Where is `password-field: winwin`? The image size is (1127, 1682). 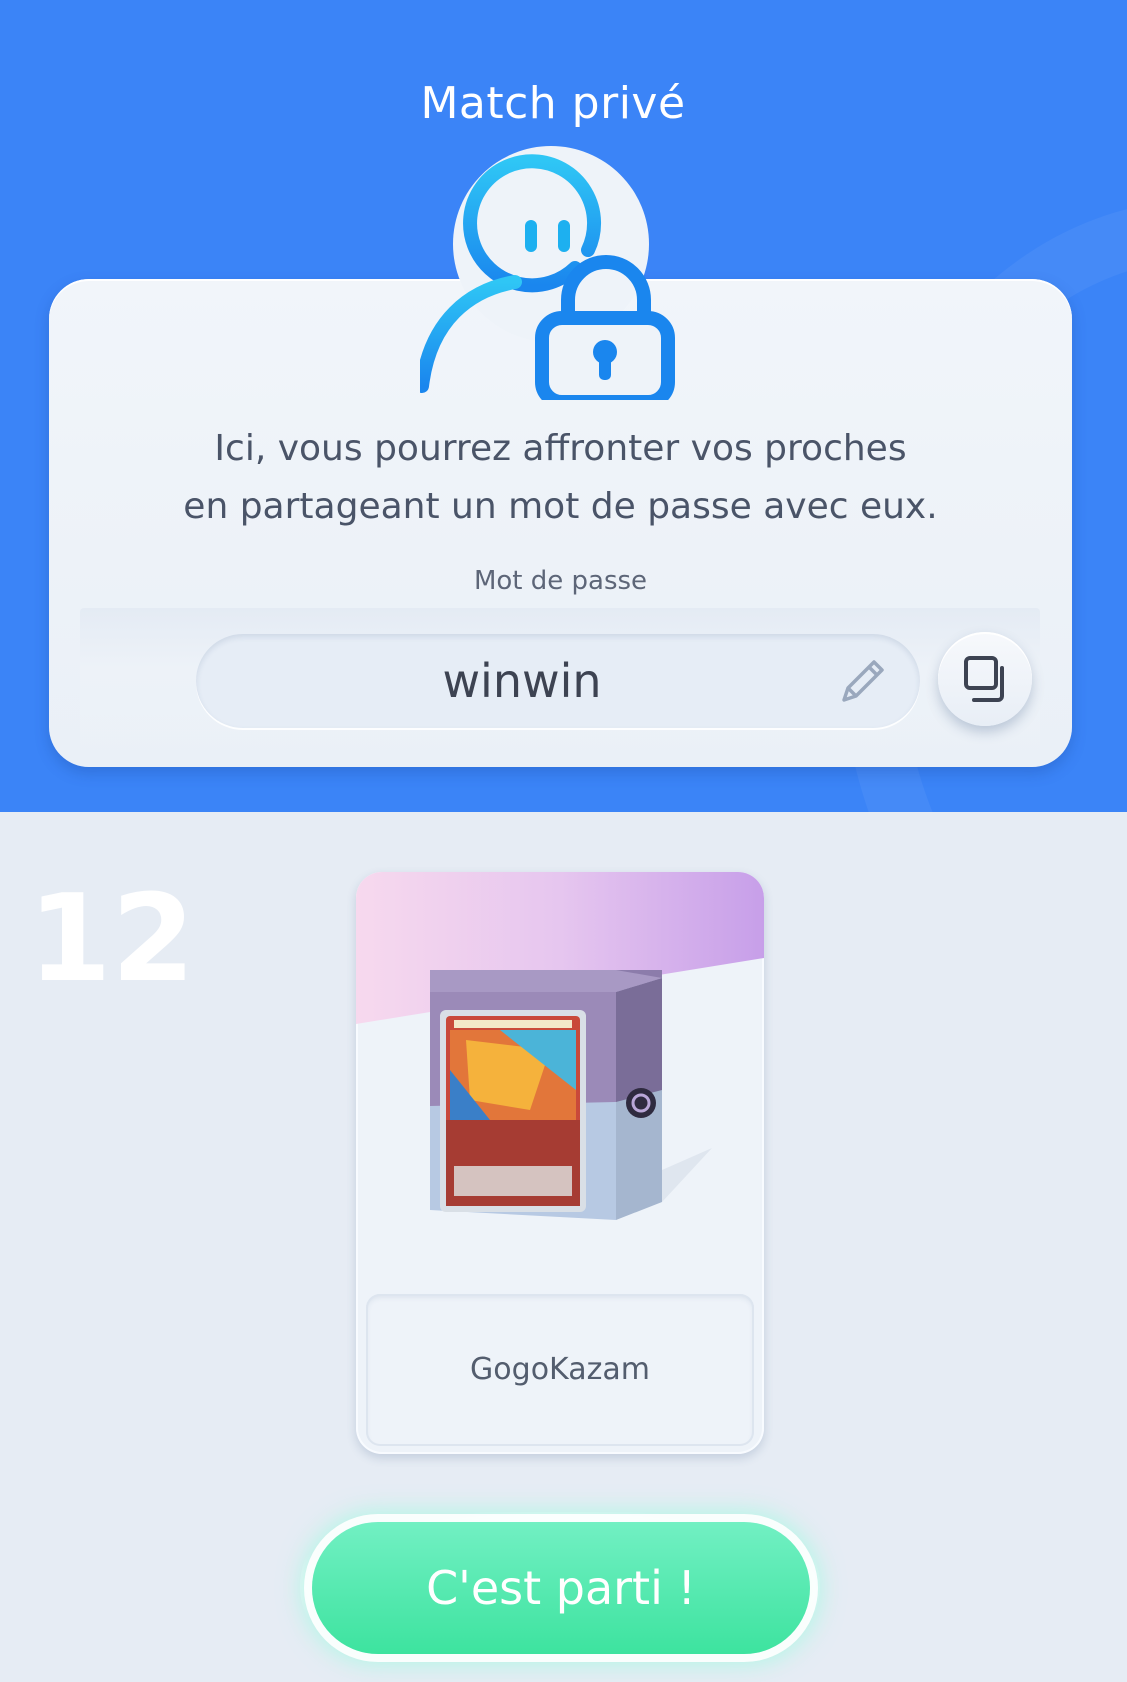
password-field: winwin is located at coordinates (558, 681).